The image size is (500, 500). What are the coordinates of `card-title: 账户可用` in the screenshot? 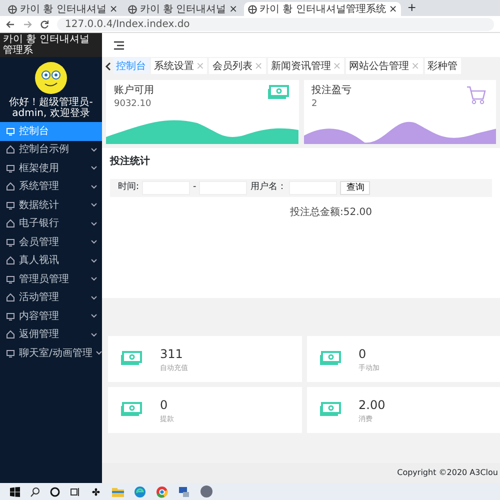 It's located at (134, 91).